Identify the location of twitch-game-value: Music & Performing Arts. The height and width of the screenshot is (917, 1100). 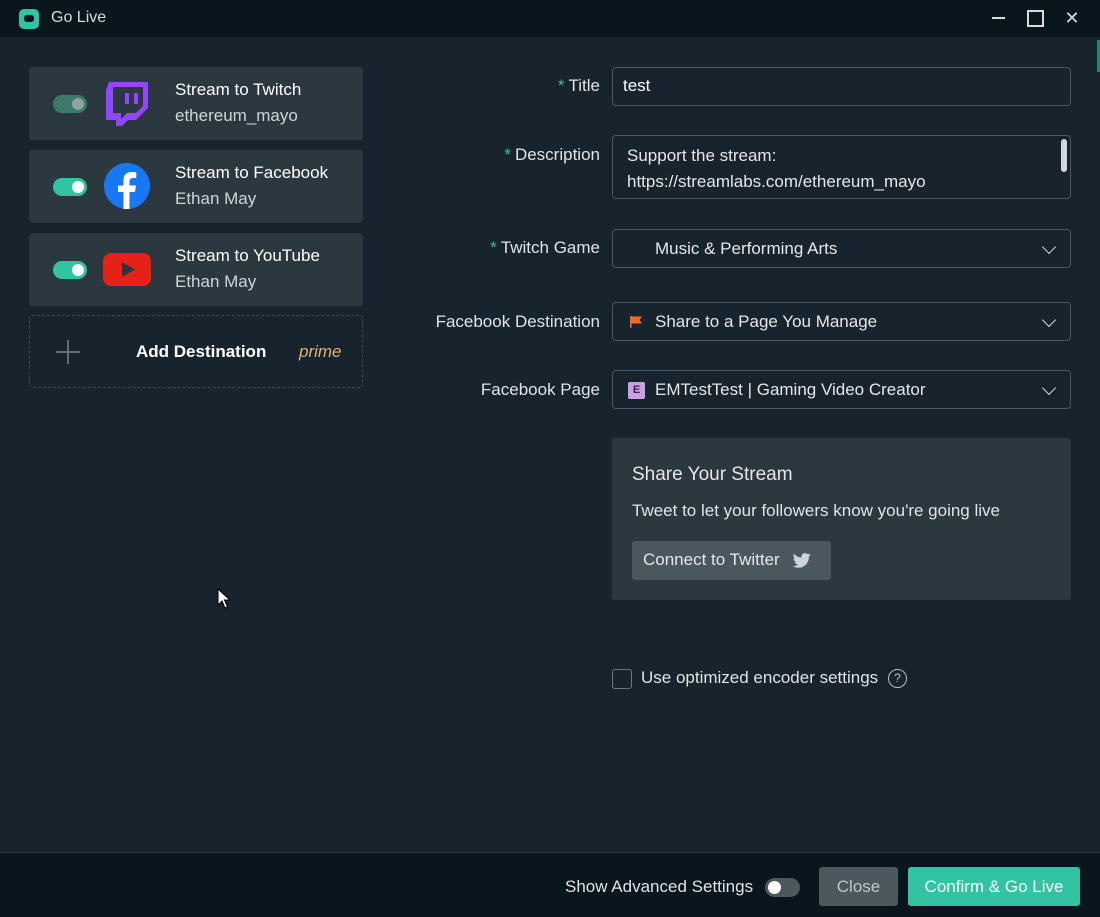
(746, 248).